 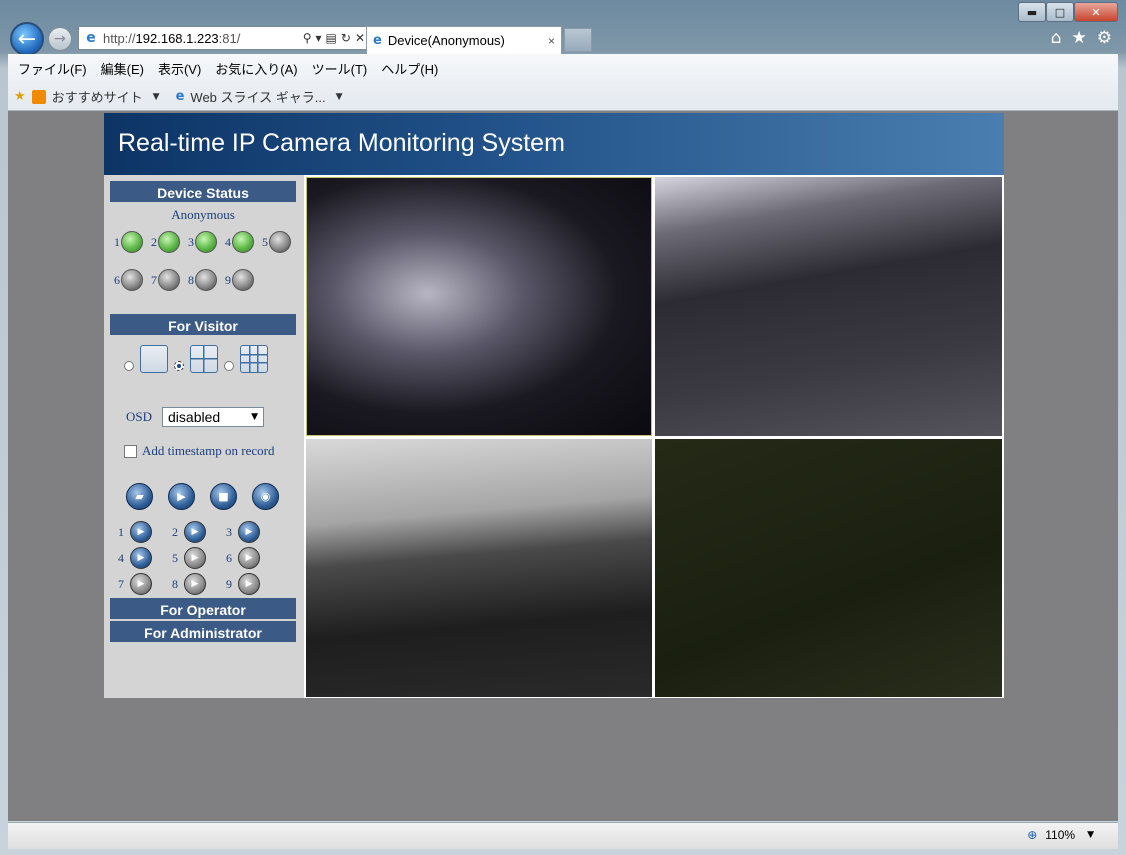 What do you see at coordinates (202, 496) in the screenshot?
I see `playback-controls: ▰ ▶ ■ ◉` at bounding box center [202, 496].